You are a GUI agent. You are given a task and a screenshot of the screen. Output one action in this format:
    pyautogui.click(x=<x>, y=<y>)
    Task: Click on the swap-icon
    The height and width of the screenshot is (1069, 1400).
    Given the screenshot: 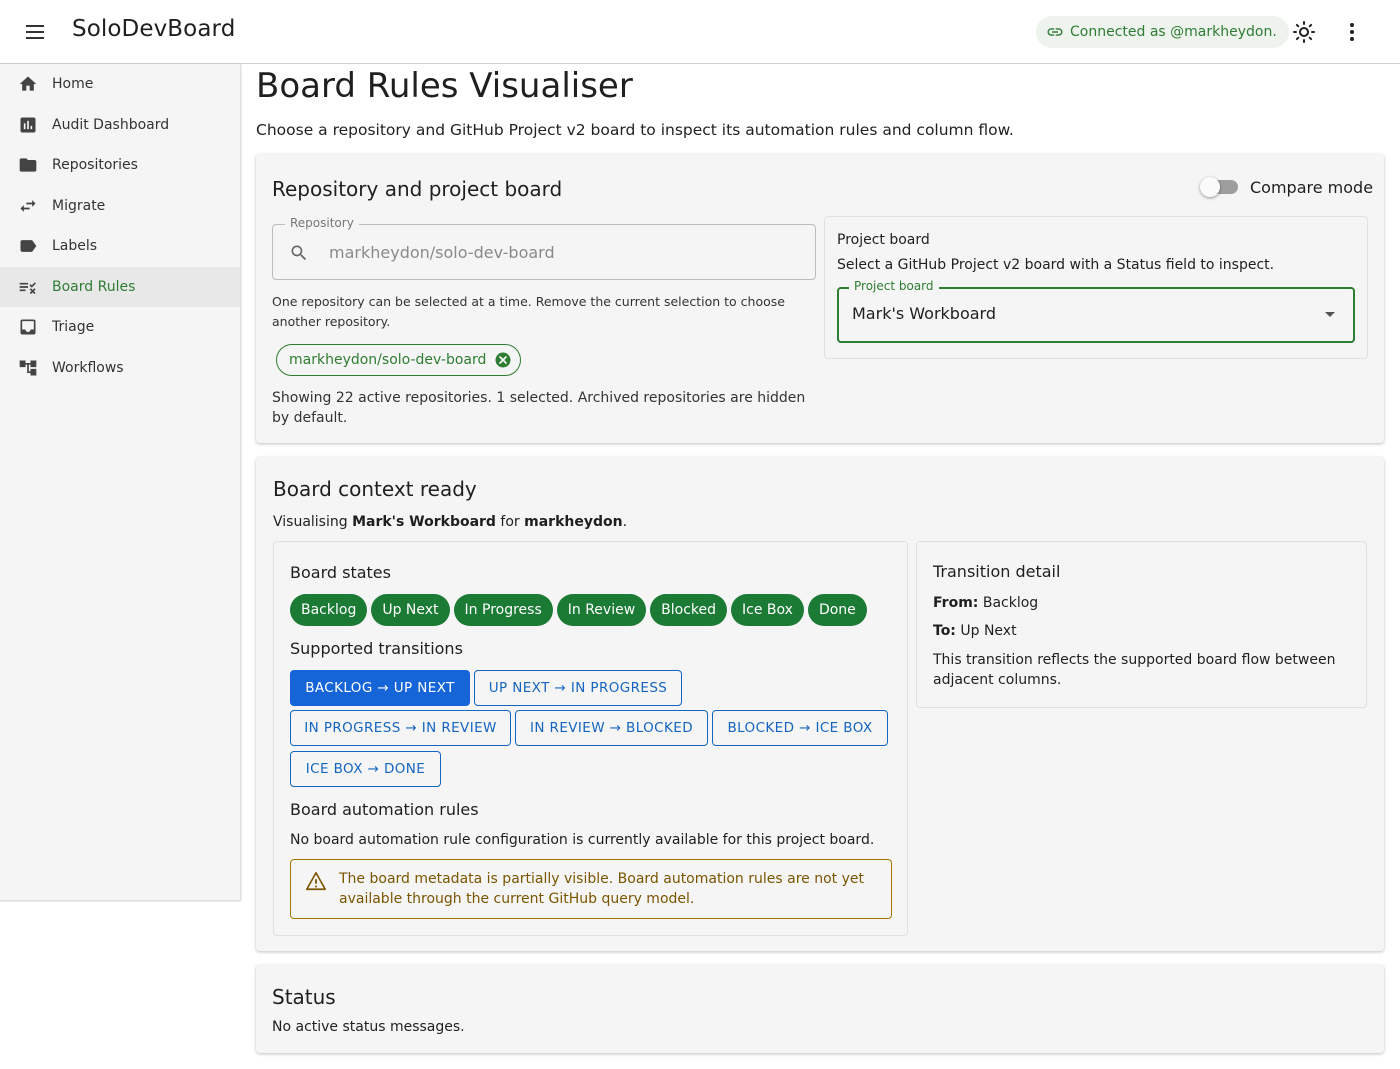 What is the action you would take?
    pyautogui.click(x=28, y=206)
    